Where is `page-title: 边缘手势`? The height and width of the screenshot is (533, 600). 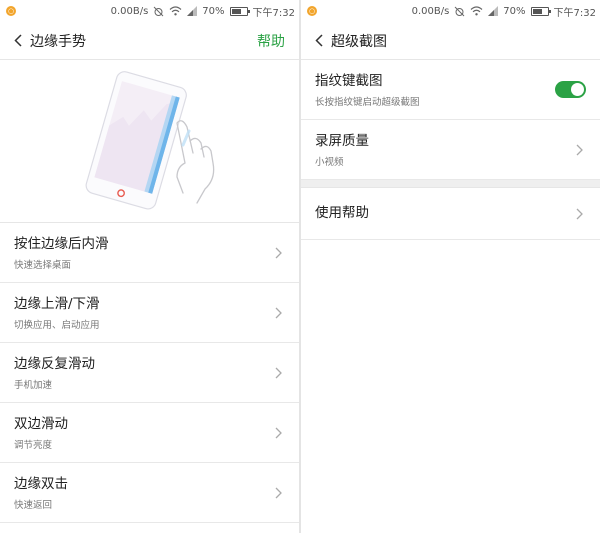
page-title: 边缘手势 is located at coordinates (58, 41).